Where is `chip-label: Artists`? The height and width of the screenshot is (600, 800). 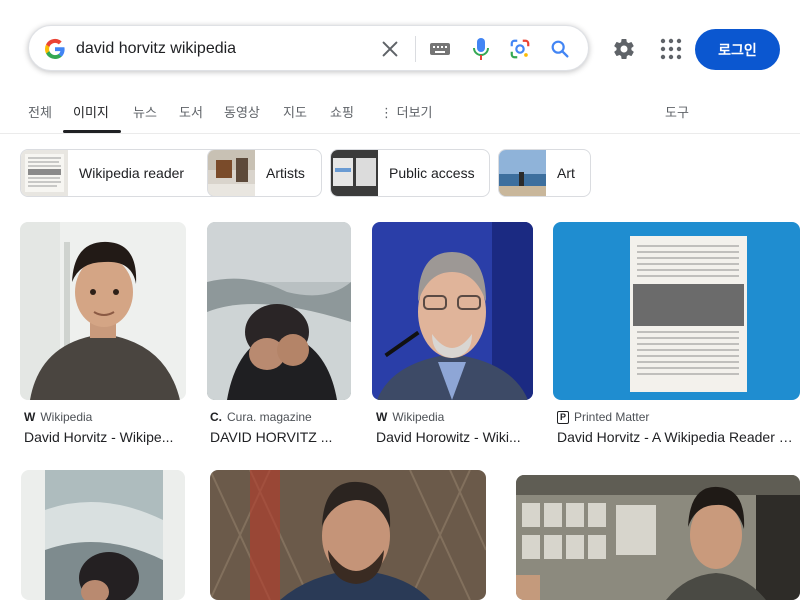 chip-label: Artists is located at coordinates (285, 173).